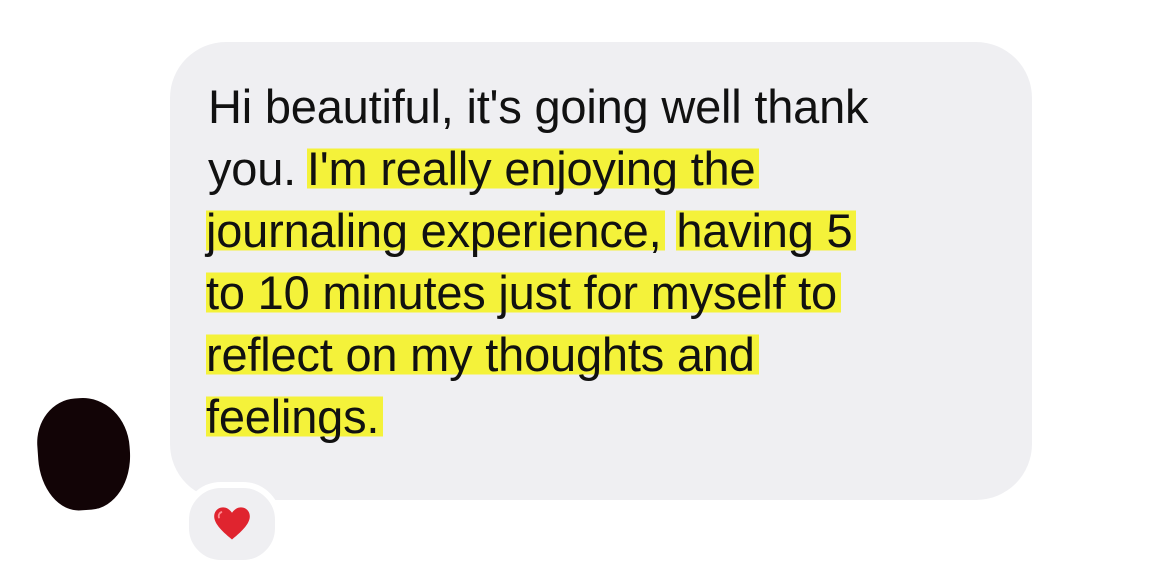 This screenshot has width=1169, height=567. I want to click on sender-avatar, so click(84, 454).